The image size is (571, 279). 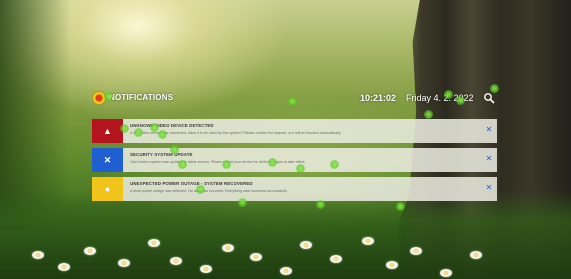 What do you see at coordinates (172, 125) in the screenshot?
I see `notification-title: UNKNOWN VIDEO DEVICE DETECTED` at bounding box center [172, 125].